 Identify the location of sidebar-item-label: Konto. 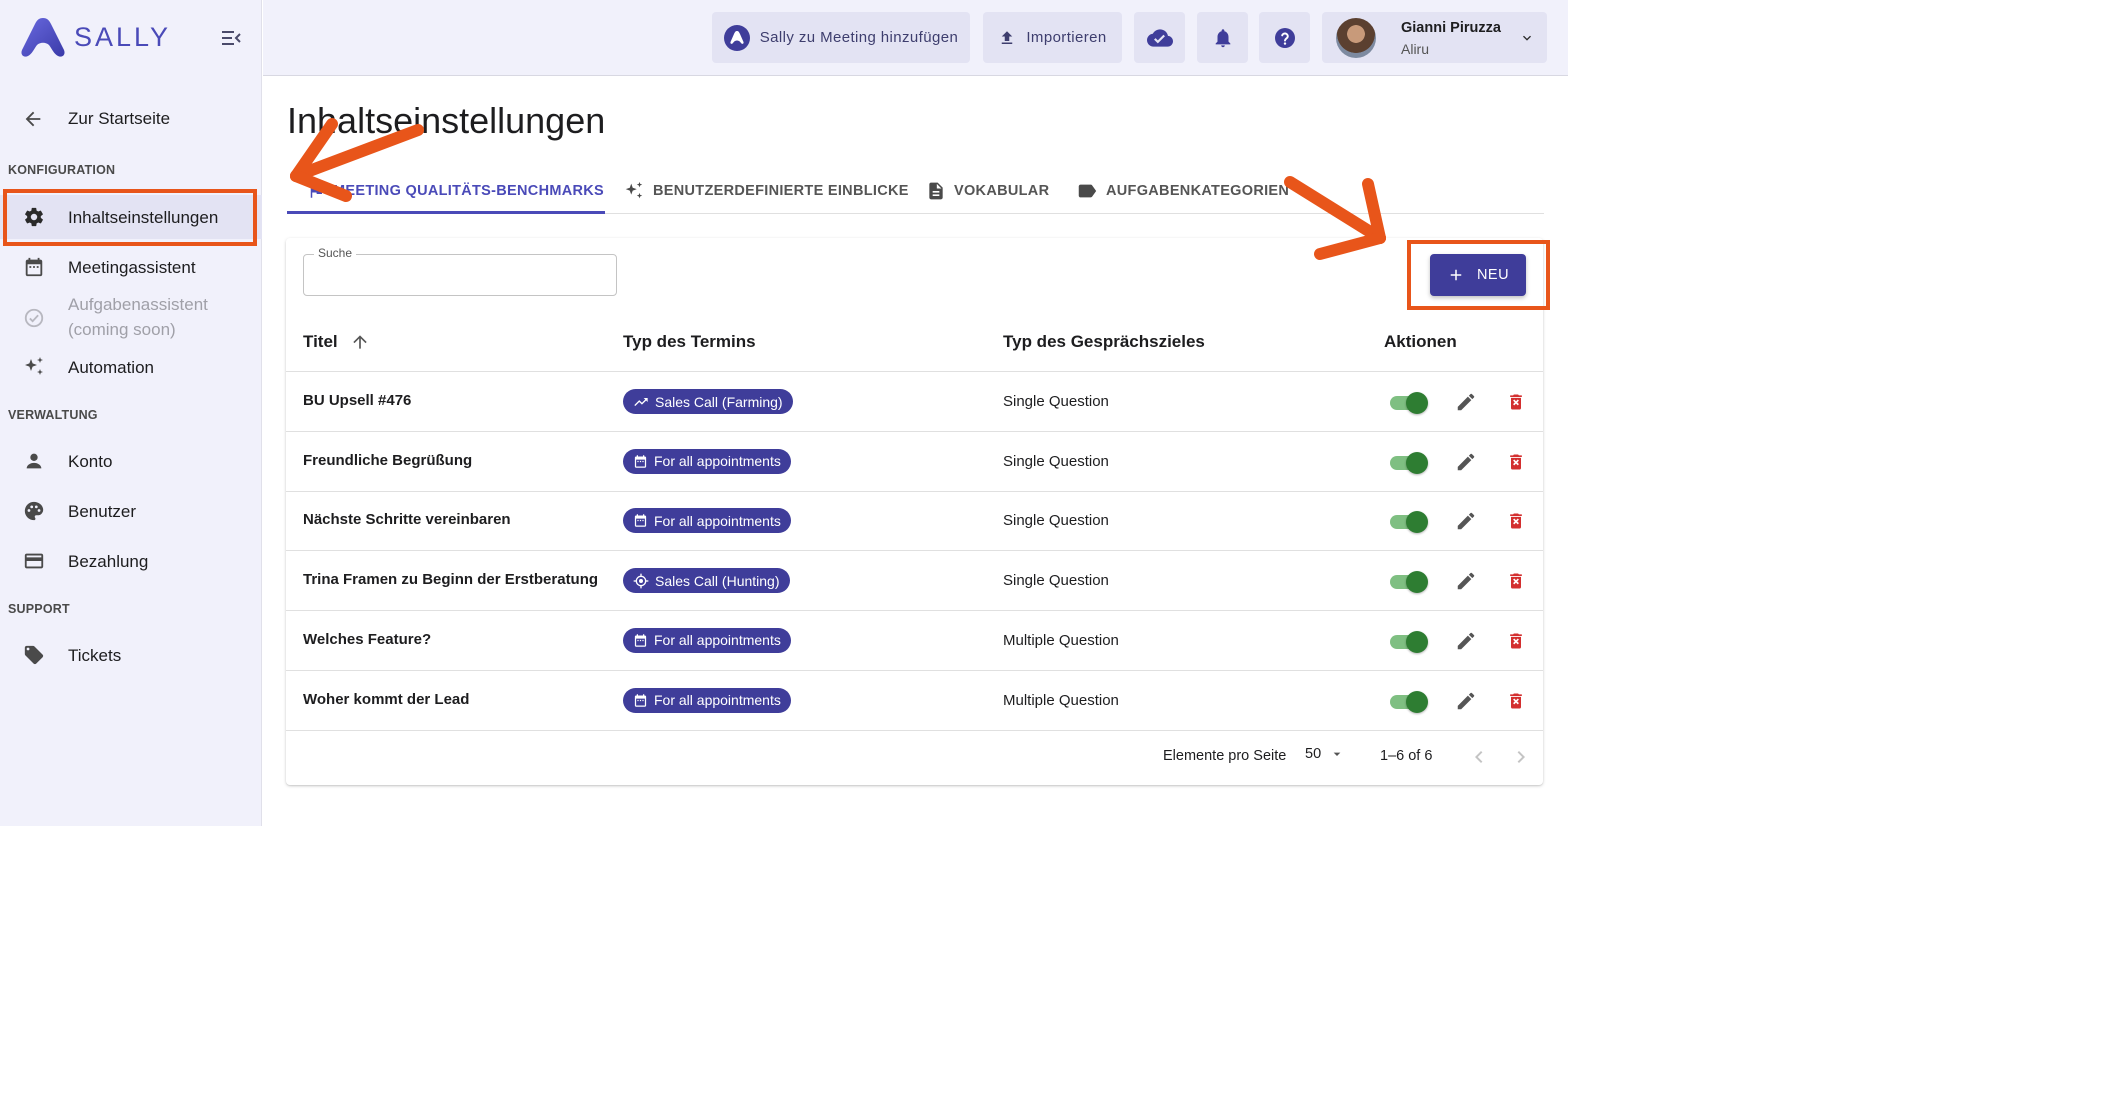
(90, 461).